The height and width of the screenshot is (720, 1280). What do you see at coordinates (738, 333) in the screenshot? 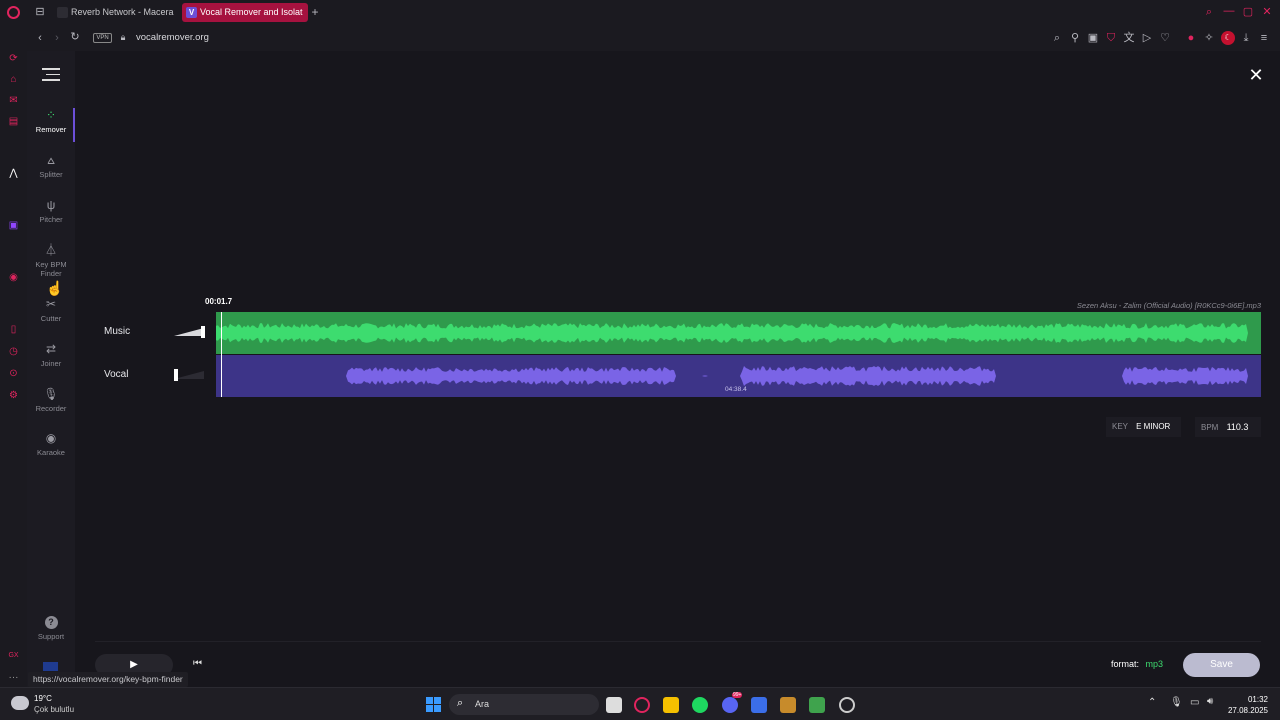
I see `music-waveform` at bounding box center [738, 333].